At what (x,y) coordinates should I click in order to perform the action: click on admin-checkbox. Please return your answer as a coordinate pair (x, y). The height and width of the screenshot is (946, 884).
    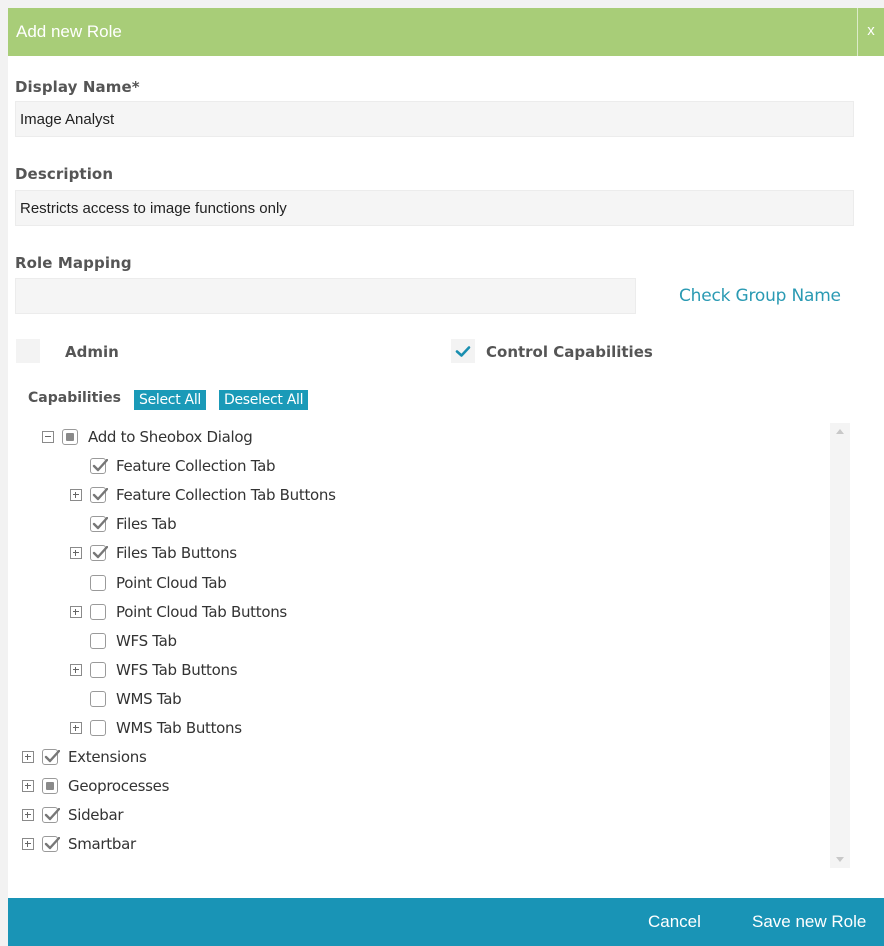
    Looking at the image, I should click on (28, 351).